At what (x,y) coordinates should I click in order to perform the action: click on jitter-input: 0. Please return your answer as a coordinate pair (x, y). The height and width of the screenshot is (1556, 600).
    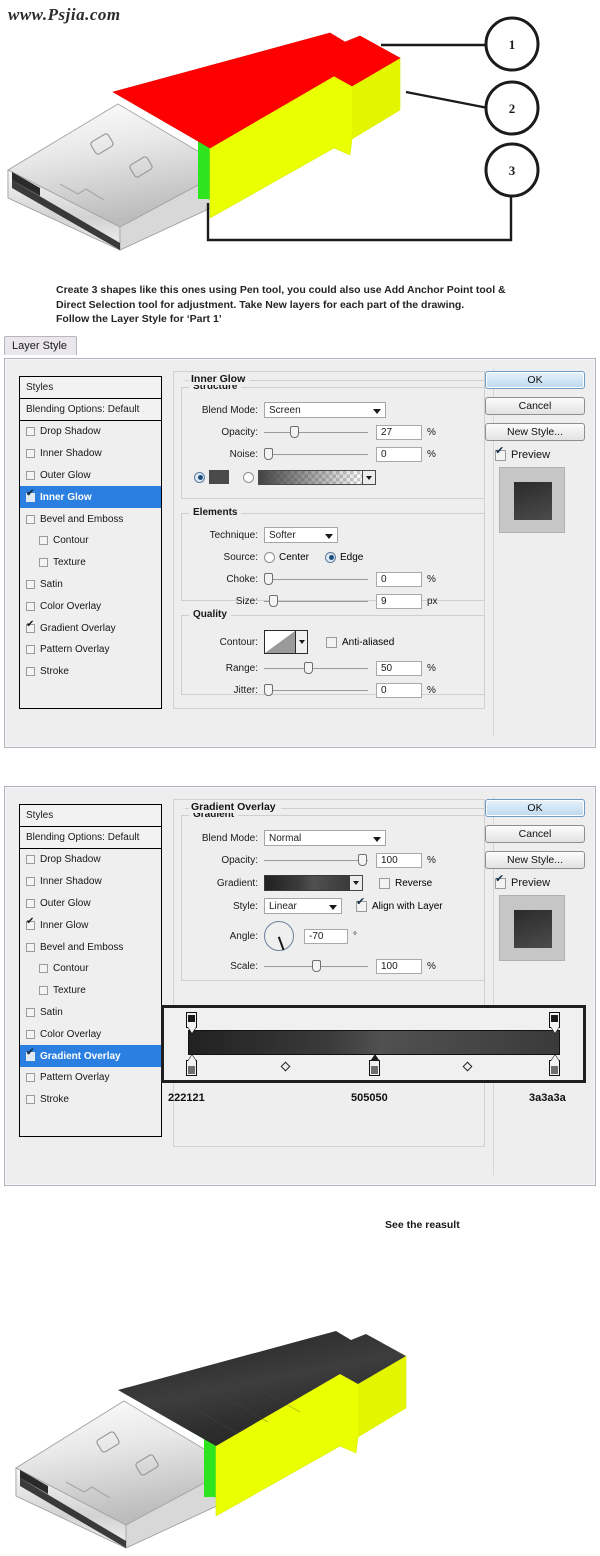
    Looking at the image, I should click on (399, 690).